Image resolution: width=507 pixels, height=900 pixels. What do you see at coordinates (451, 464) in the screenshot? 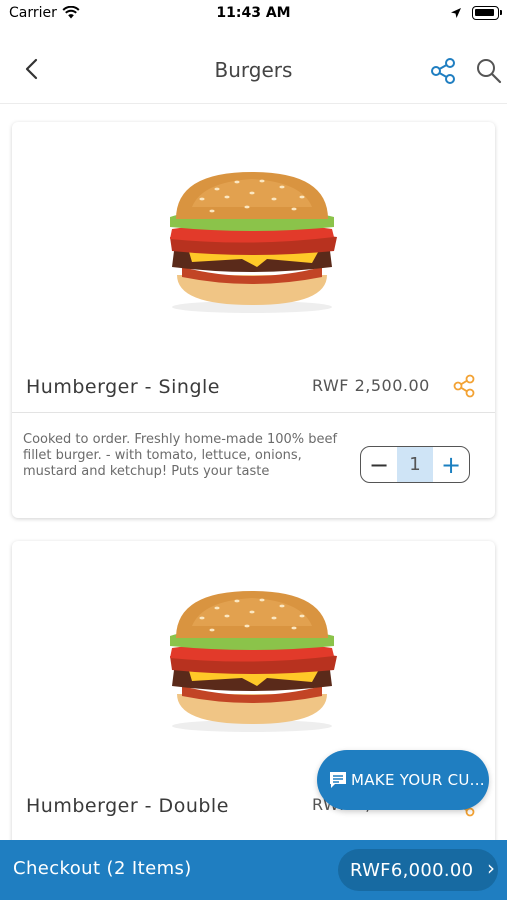
I see `increase-quantity-button: +` at bounding box center [451, 464].